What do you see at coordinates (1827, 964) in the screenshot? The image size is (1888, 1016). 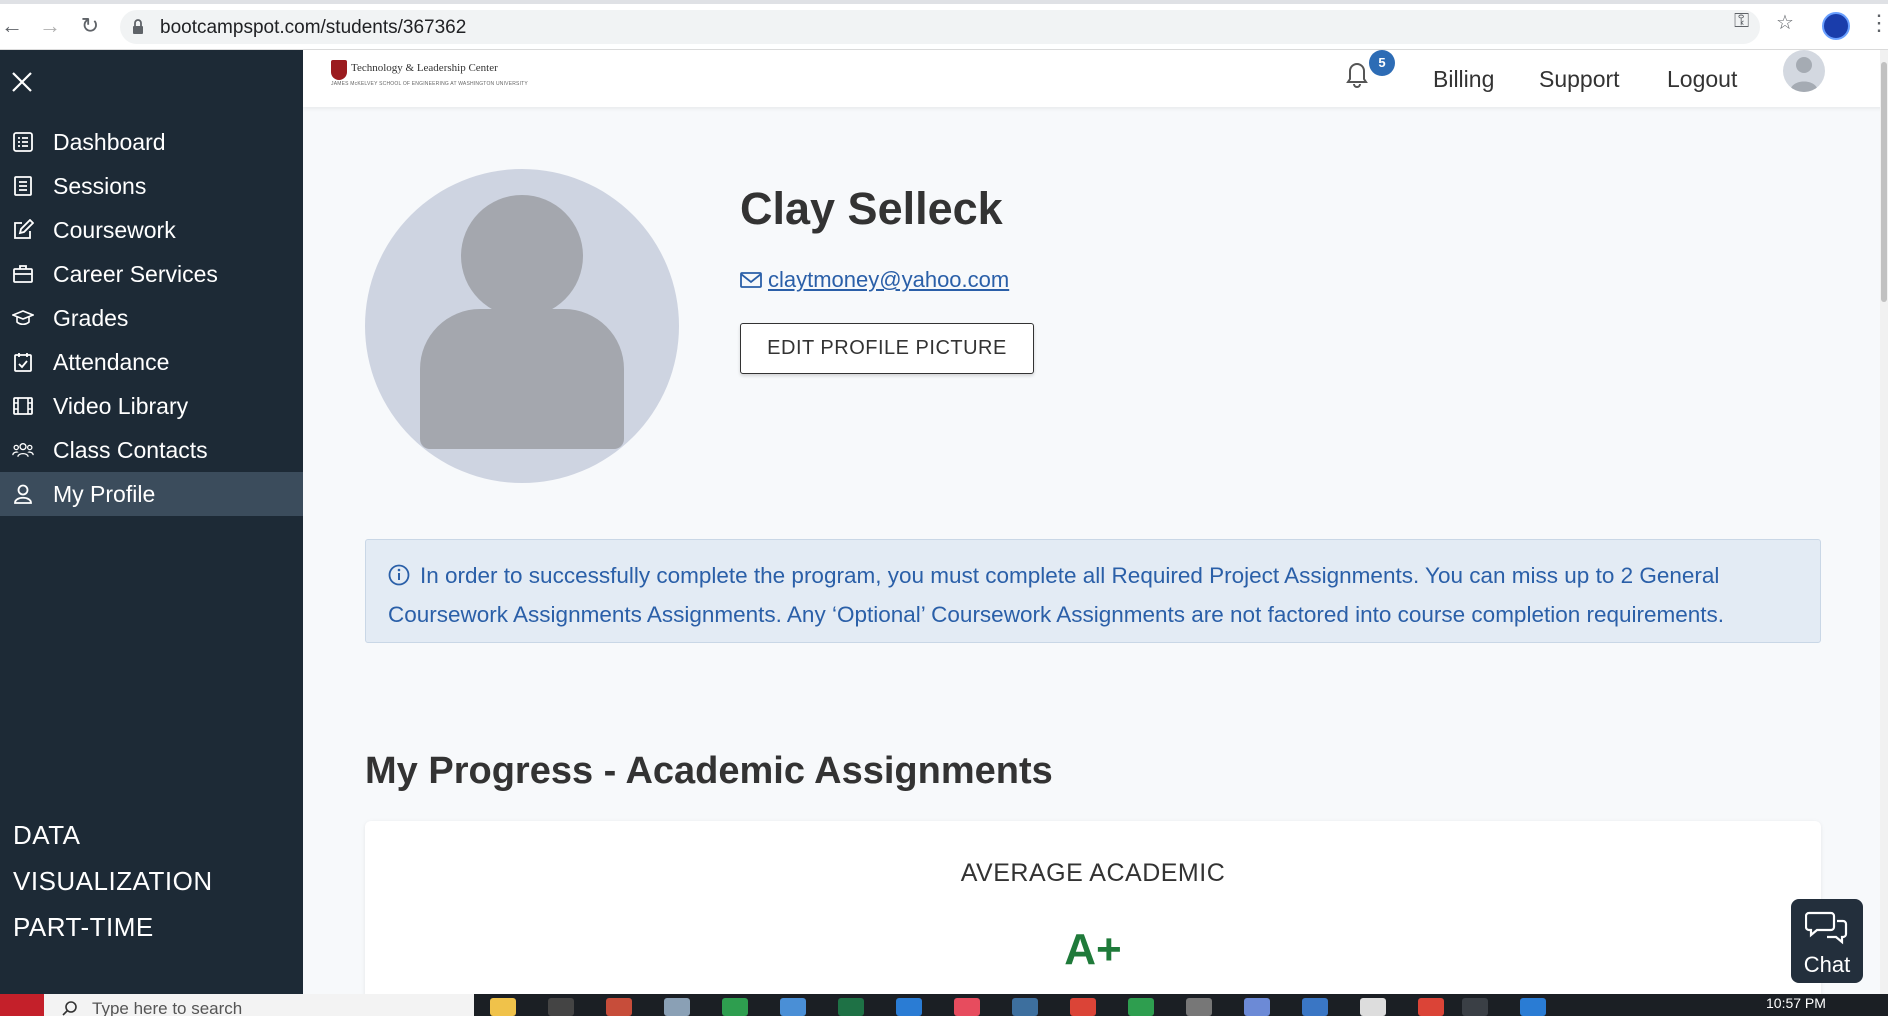 I see `chat-label: Chat` at bounding box center [1827, 964].